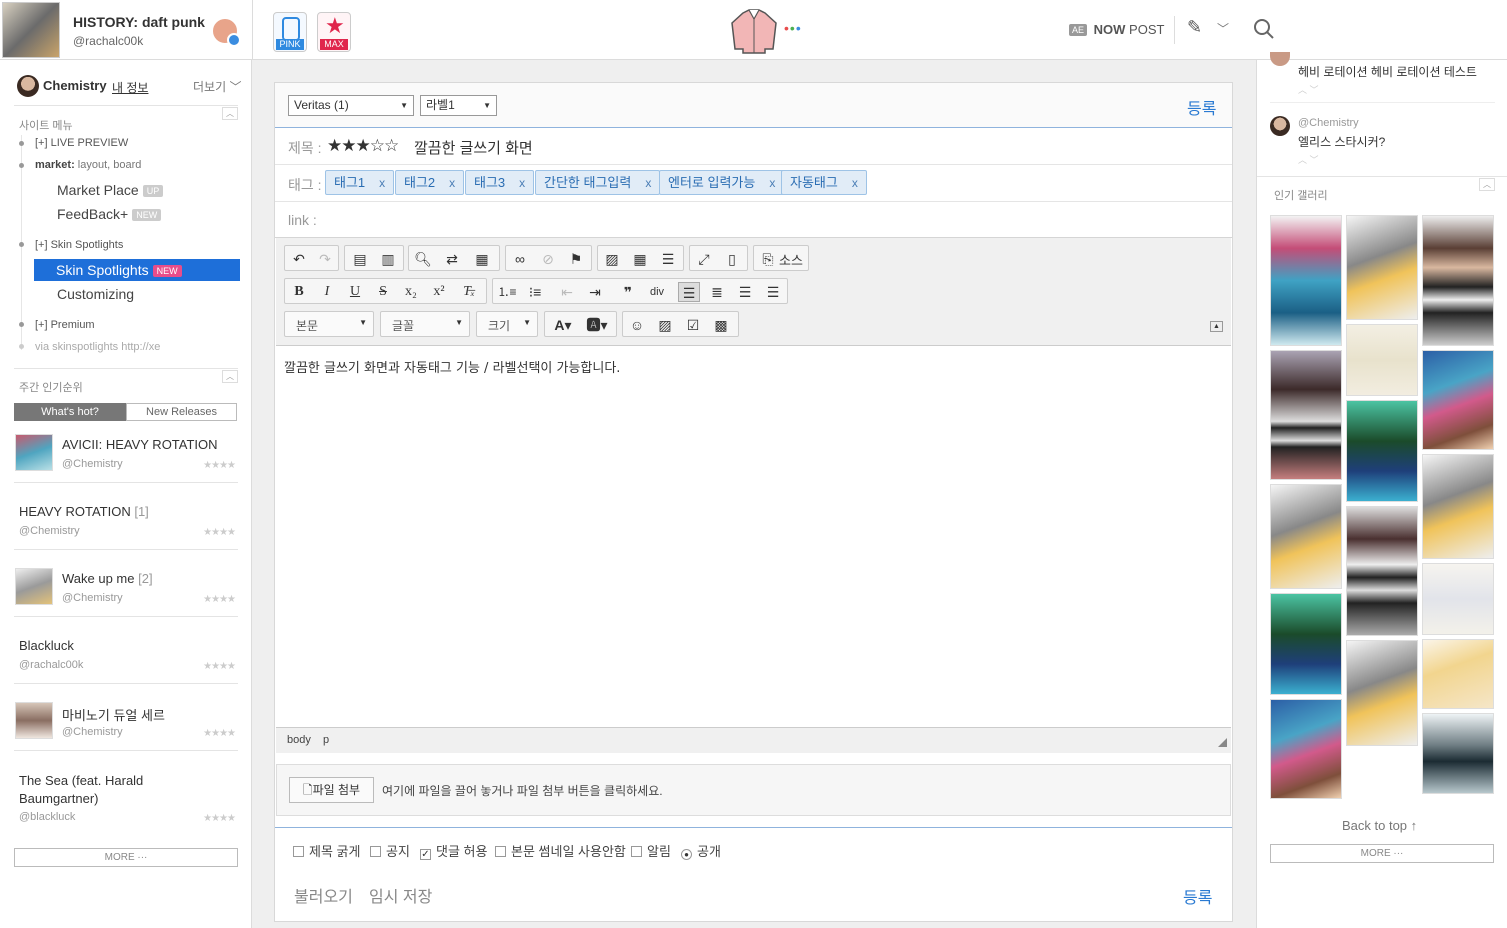 The height and width of the screenshot is (928, 1507). What do you see at coordinates (390, 850) in the screenshot?
I see `option-notice: 공지` at bounding box center [390, 850].